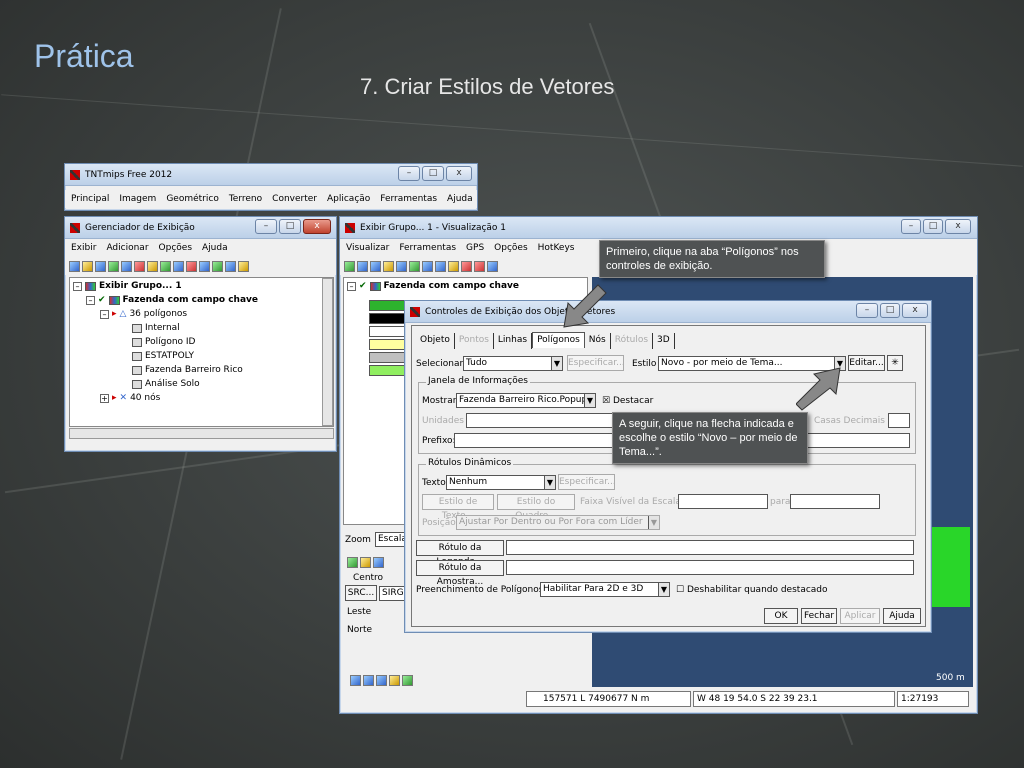 The image size is (1024, 768). I want to click on add-icon, so click(414, 266).